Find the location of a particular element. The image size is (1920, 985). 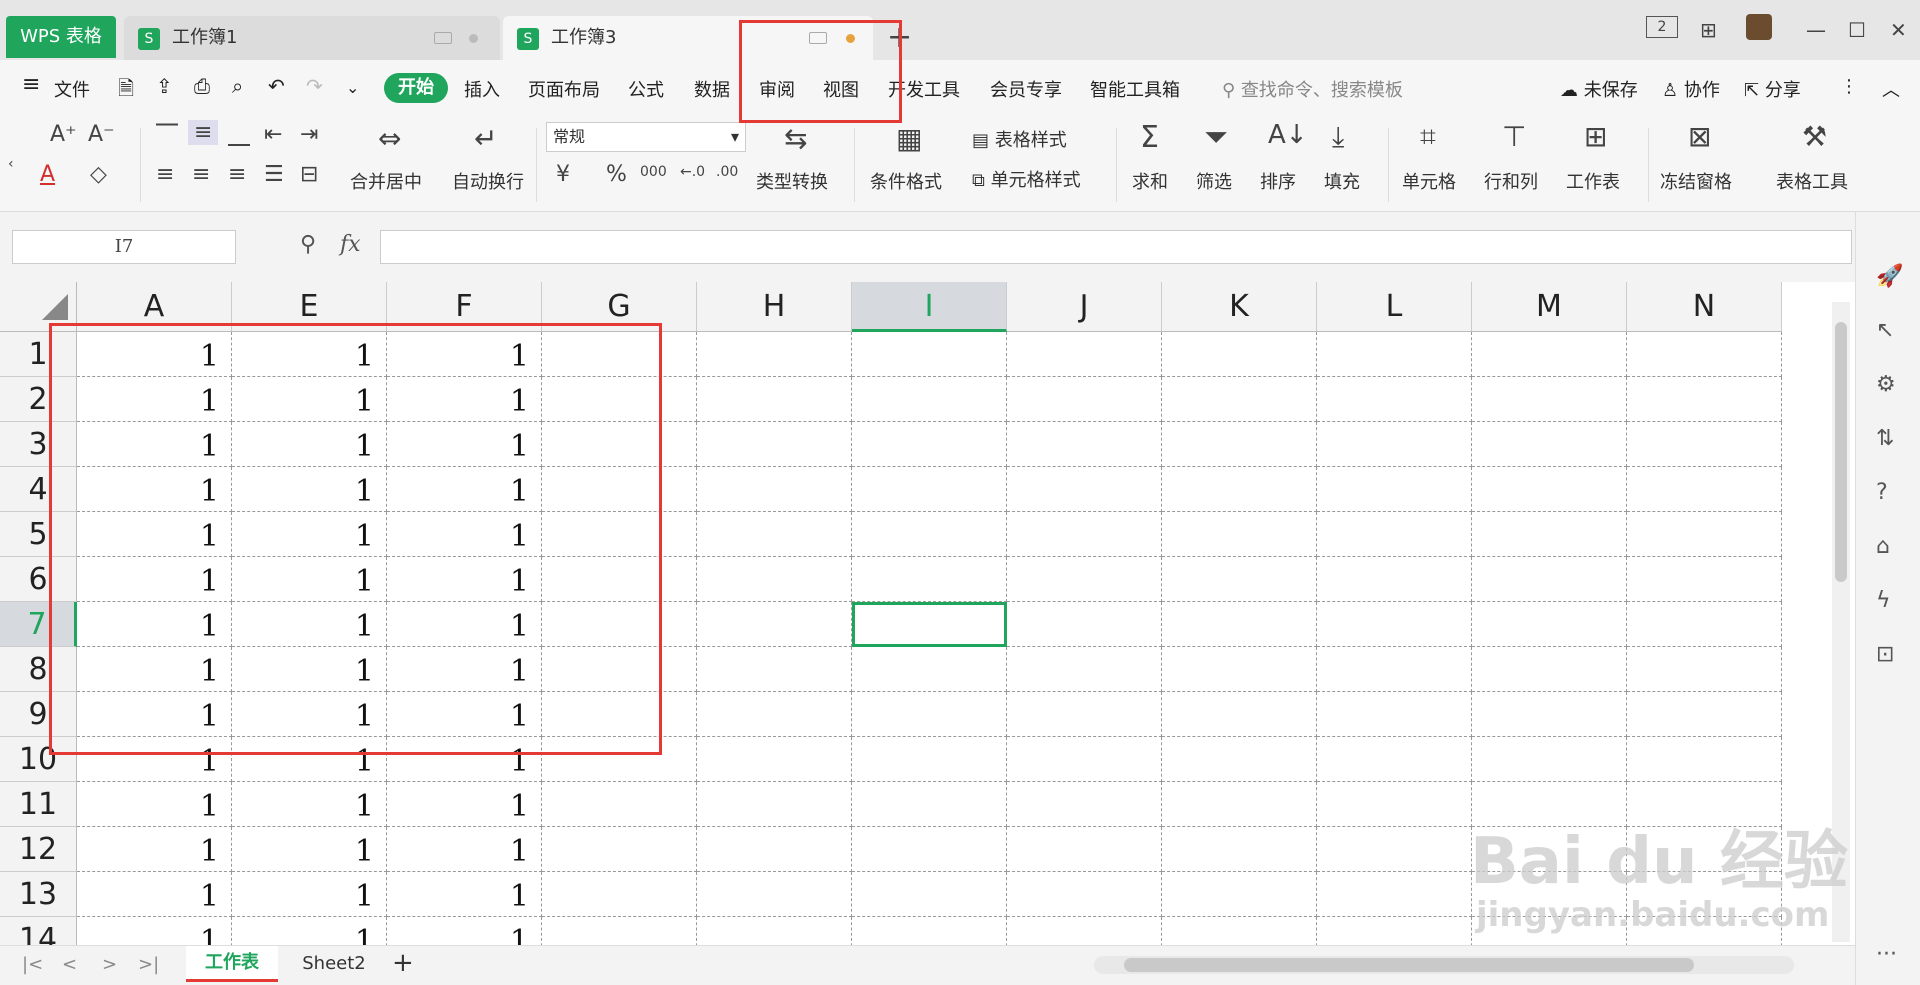

currency-icon: ¥ is located at coordinates (563, 174).